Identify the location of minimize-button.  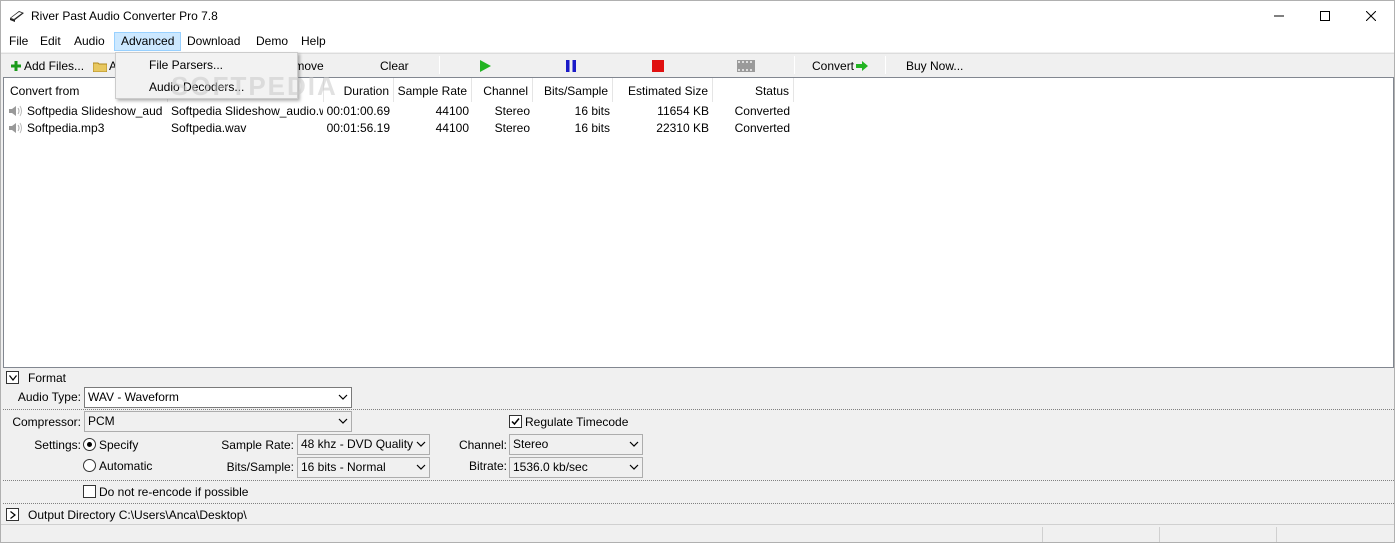
(1279, 16).